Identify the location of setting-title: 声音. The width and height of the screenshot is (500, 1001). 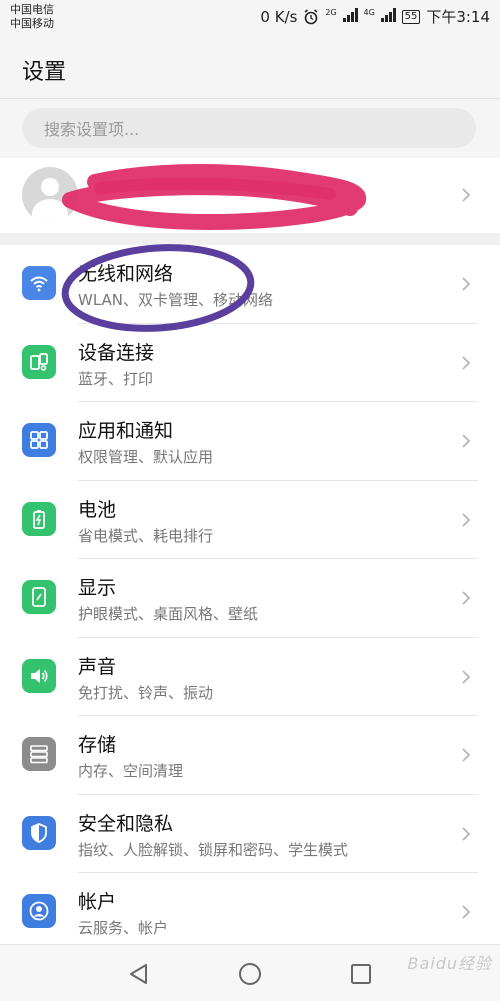
(97, 666).